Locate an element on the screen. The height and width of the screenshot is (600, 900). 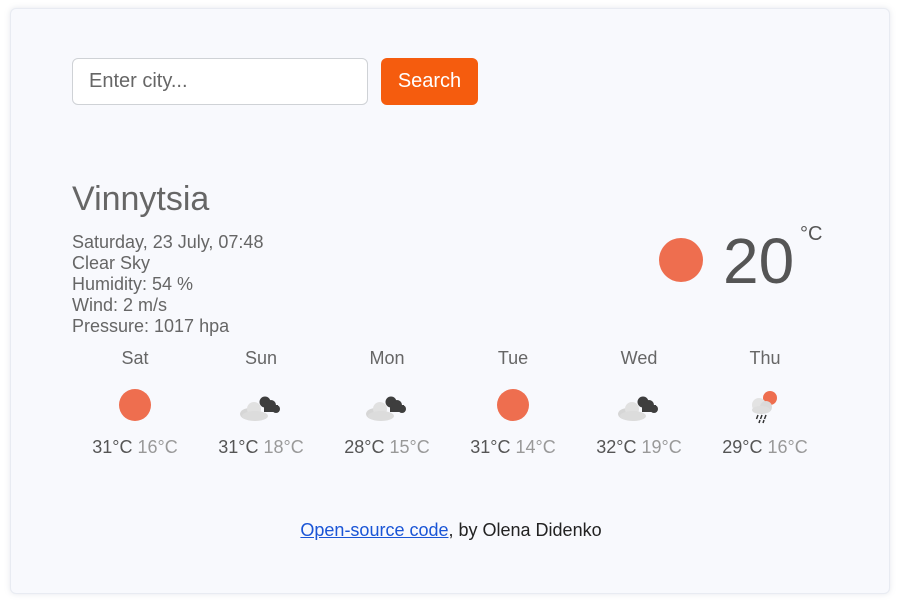
forecast-day-name: Wed is located at coordinates (639, 358).